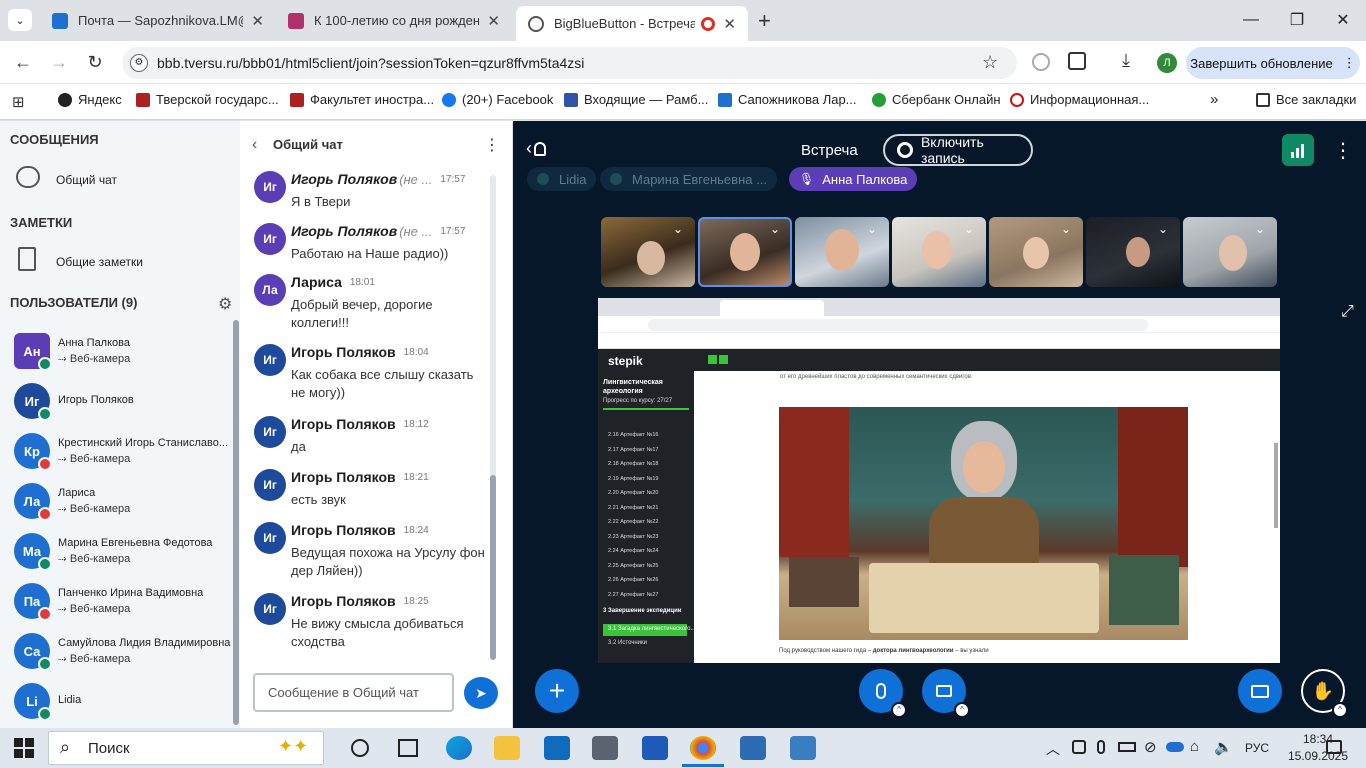 Image resolution: width=1366 pixels, height=768 pixels. Describe the element at coordinates (333, 282) in the screenshot. I see `chat-author: Лариса 18:01` at that location.